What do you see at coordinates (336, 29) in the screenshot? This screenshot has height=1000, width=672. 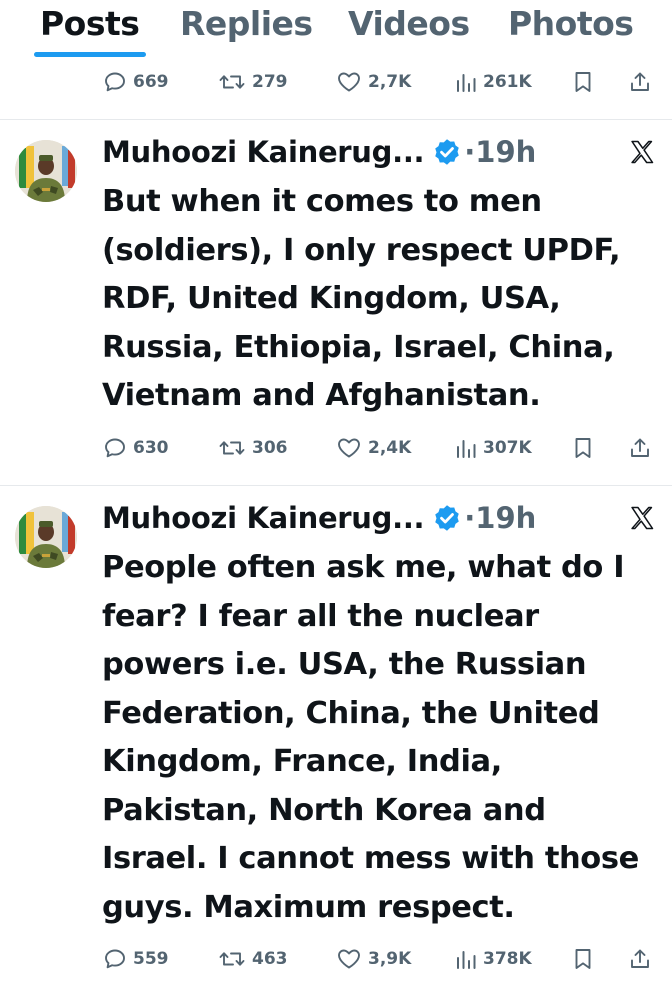 I see `profile-tabs: Posts Replies Videos Photos` at bounding box center [336, 29].